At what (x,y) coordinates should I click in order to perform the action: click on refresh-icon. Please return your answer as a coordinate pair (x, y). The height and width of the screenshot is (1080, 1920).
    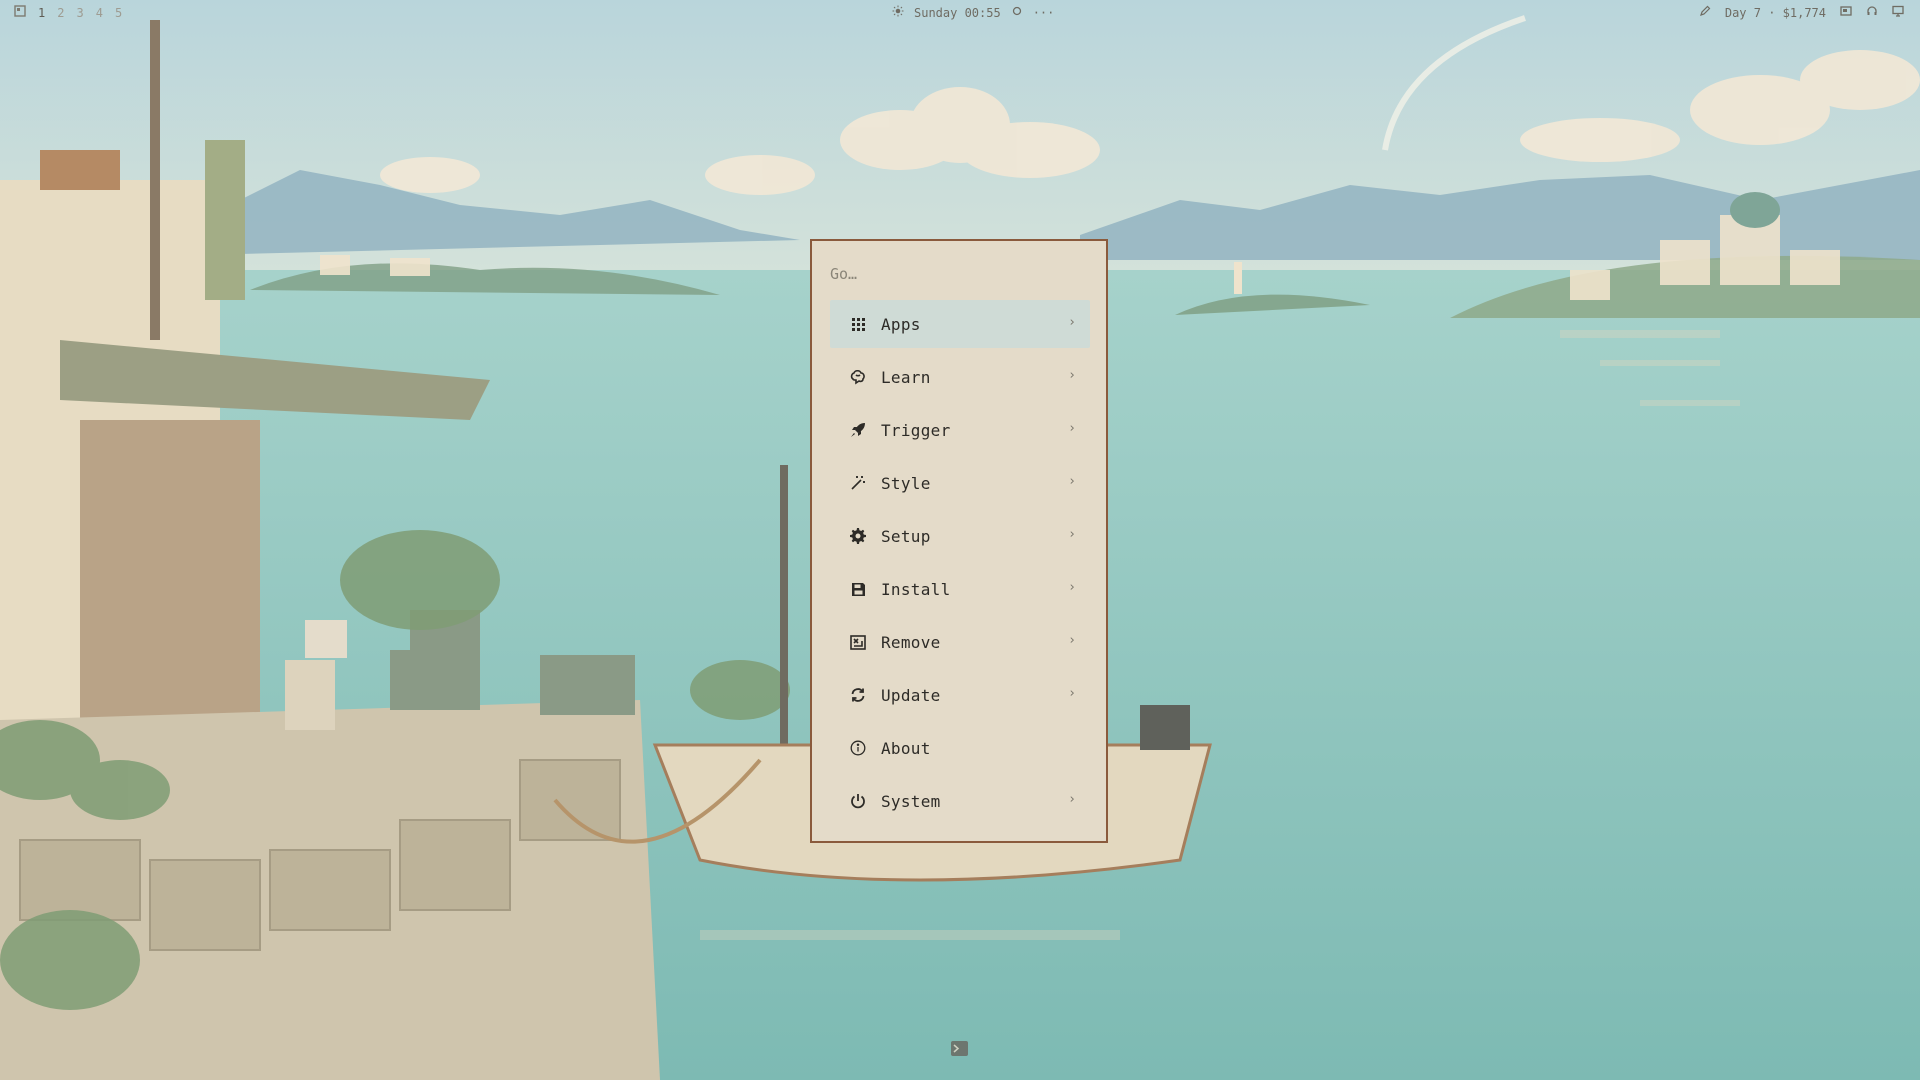
    Looking at the image, I should click on (858, 695).